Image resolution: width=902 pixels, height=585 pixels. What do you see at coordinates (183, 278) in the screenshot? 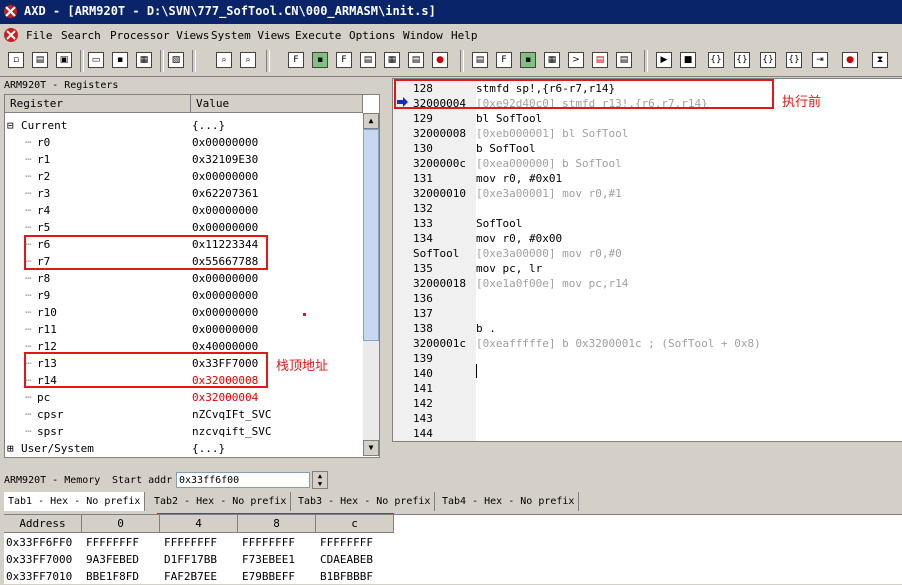
I see `register-row-r8: ┄ r8 0x00000000` at bounding box center [183, 278].